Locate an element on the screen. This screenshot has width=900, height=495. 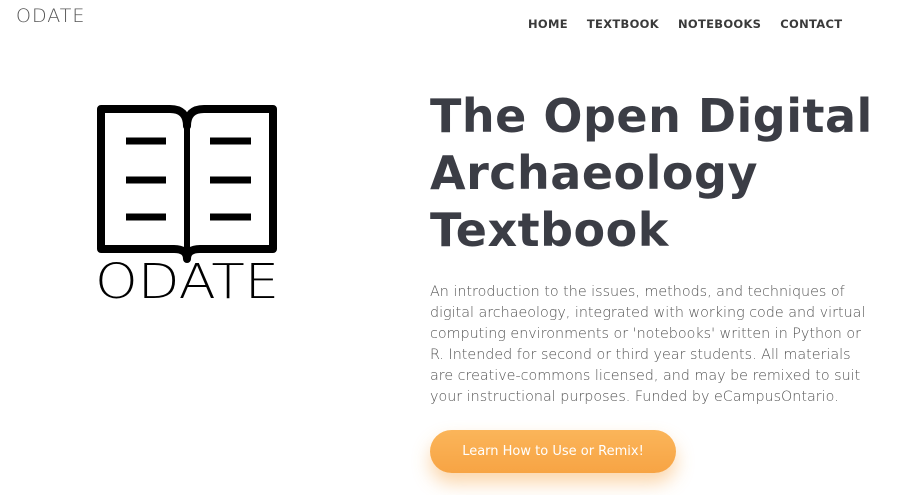
nav-notebooks: NOTEBOOKS is located at coordinates (719, 24).